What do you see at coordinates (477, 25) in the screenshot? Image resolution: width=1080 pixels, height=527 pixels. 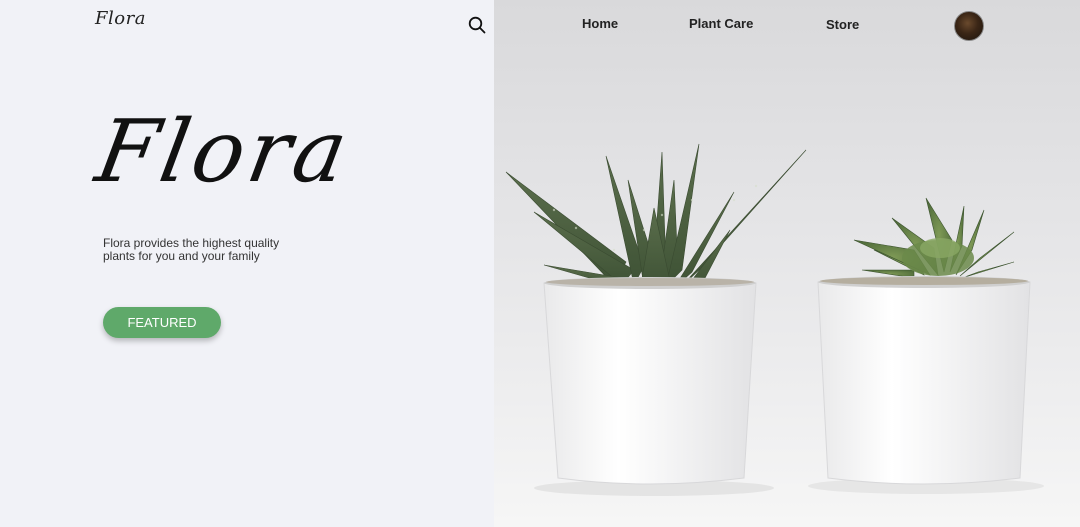 I see `search-icon` at bounding box center [477, 25].